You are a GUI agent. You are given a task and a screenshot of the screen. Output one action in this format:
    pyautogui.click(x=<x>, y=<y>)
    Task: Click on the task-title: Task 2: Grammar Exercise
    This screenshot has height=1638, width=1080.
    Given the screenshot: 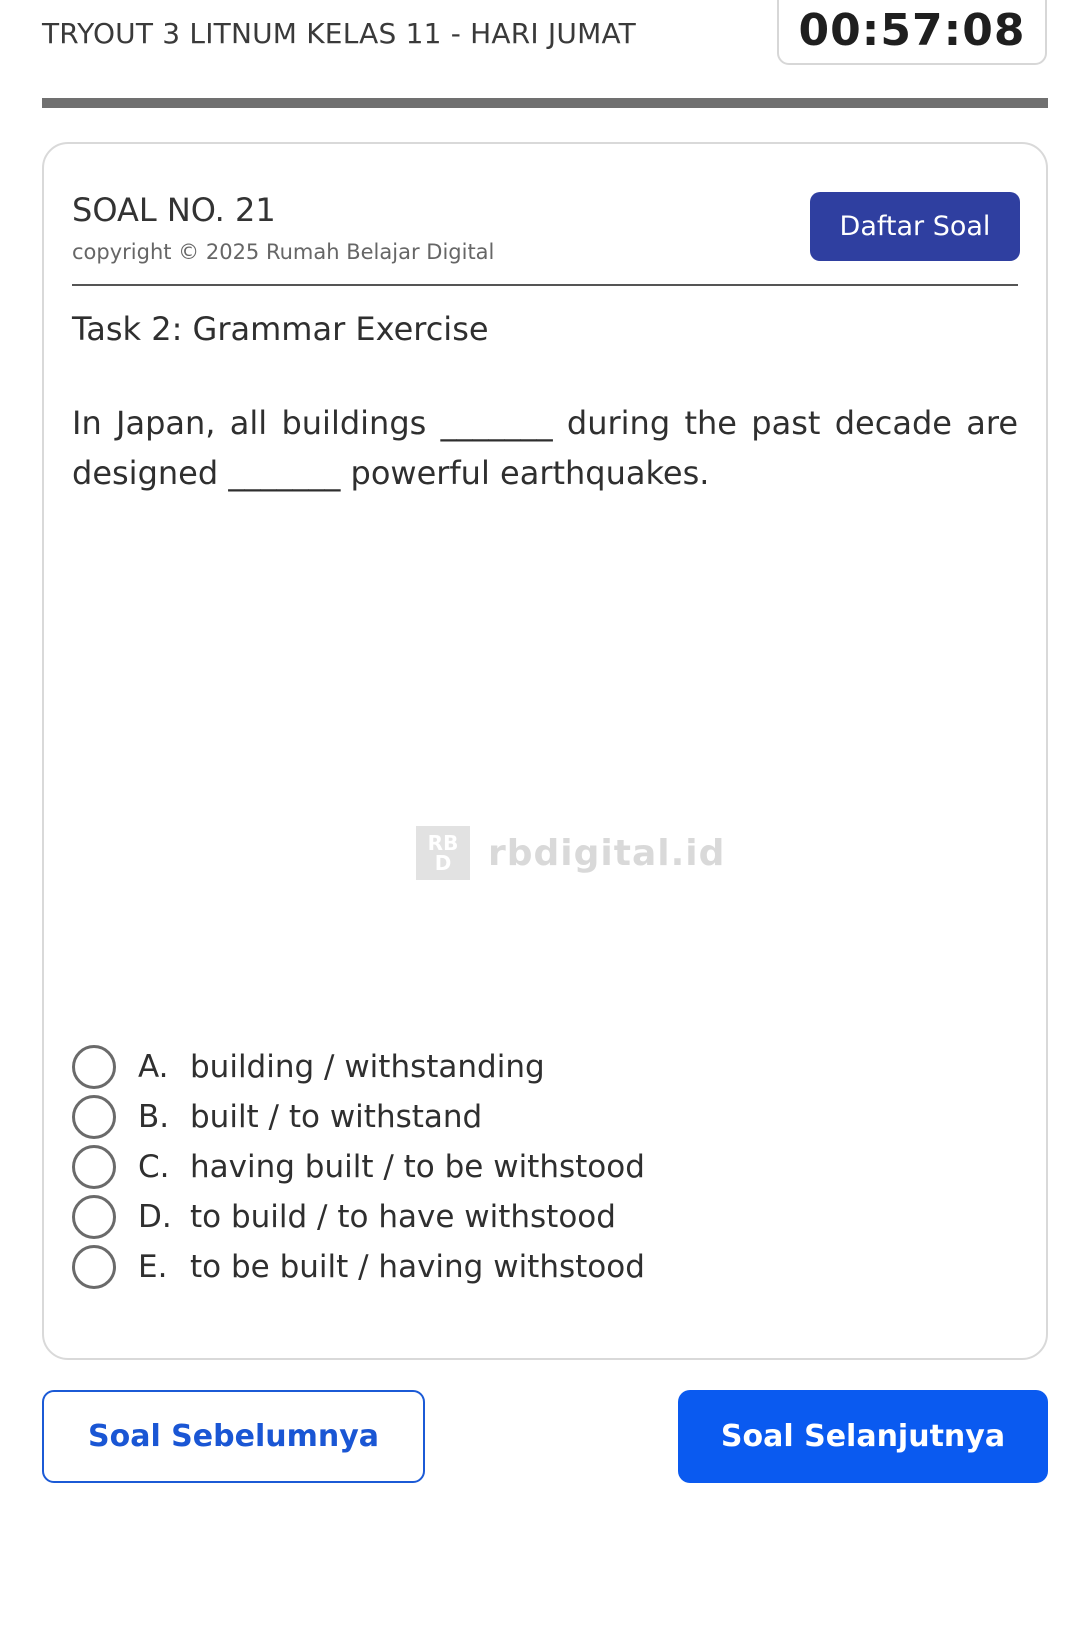 What is the action you would take?
    pyautogui.click(x=280, y=329)
    